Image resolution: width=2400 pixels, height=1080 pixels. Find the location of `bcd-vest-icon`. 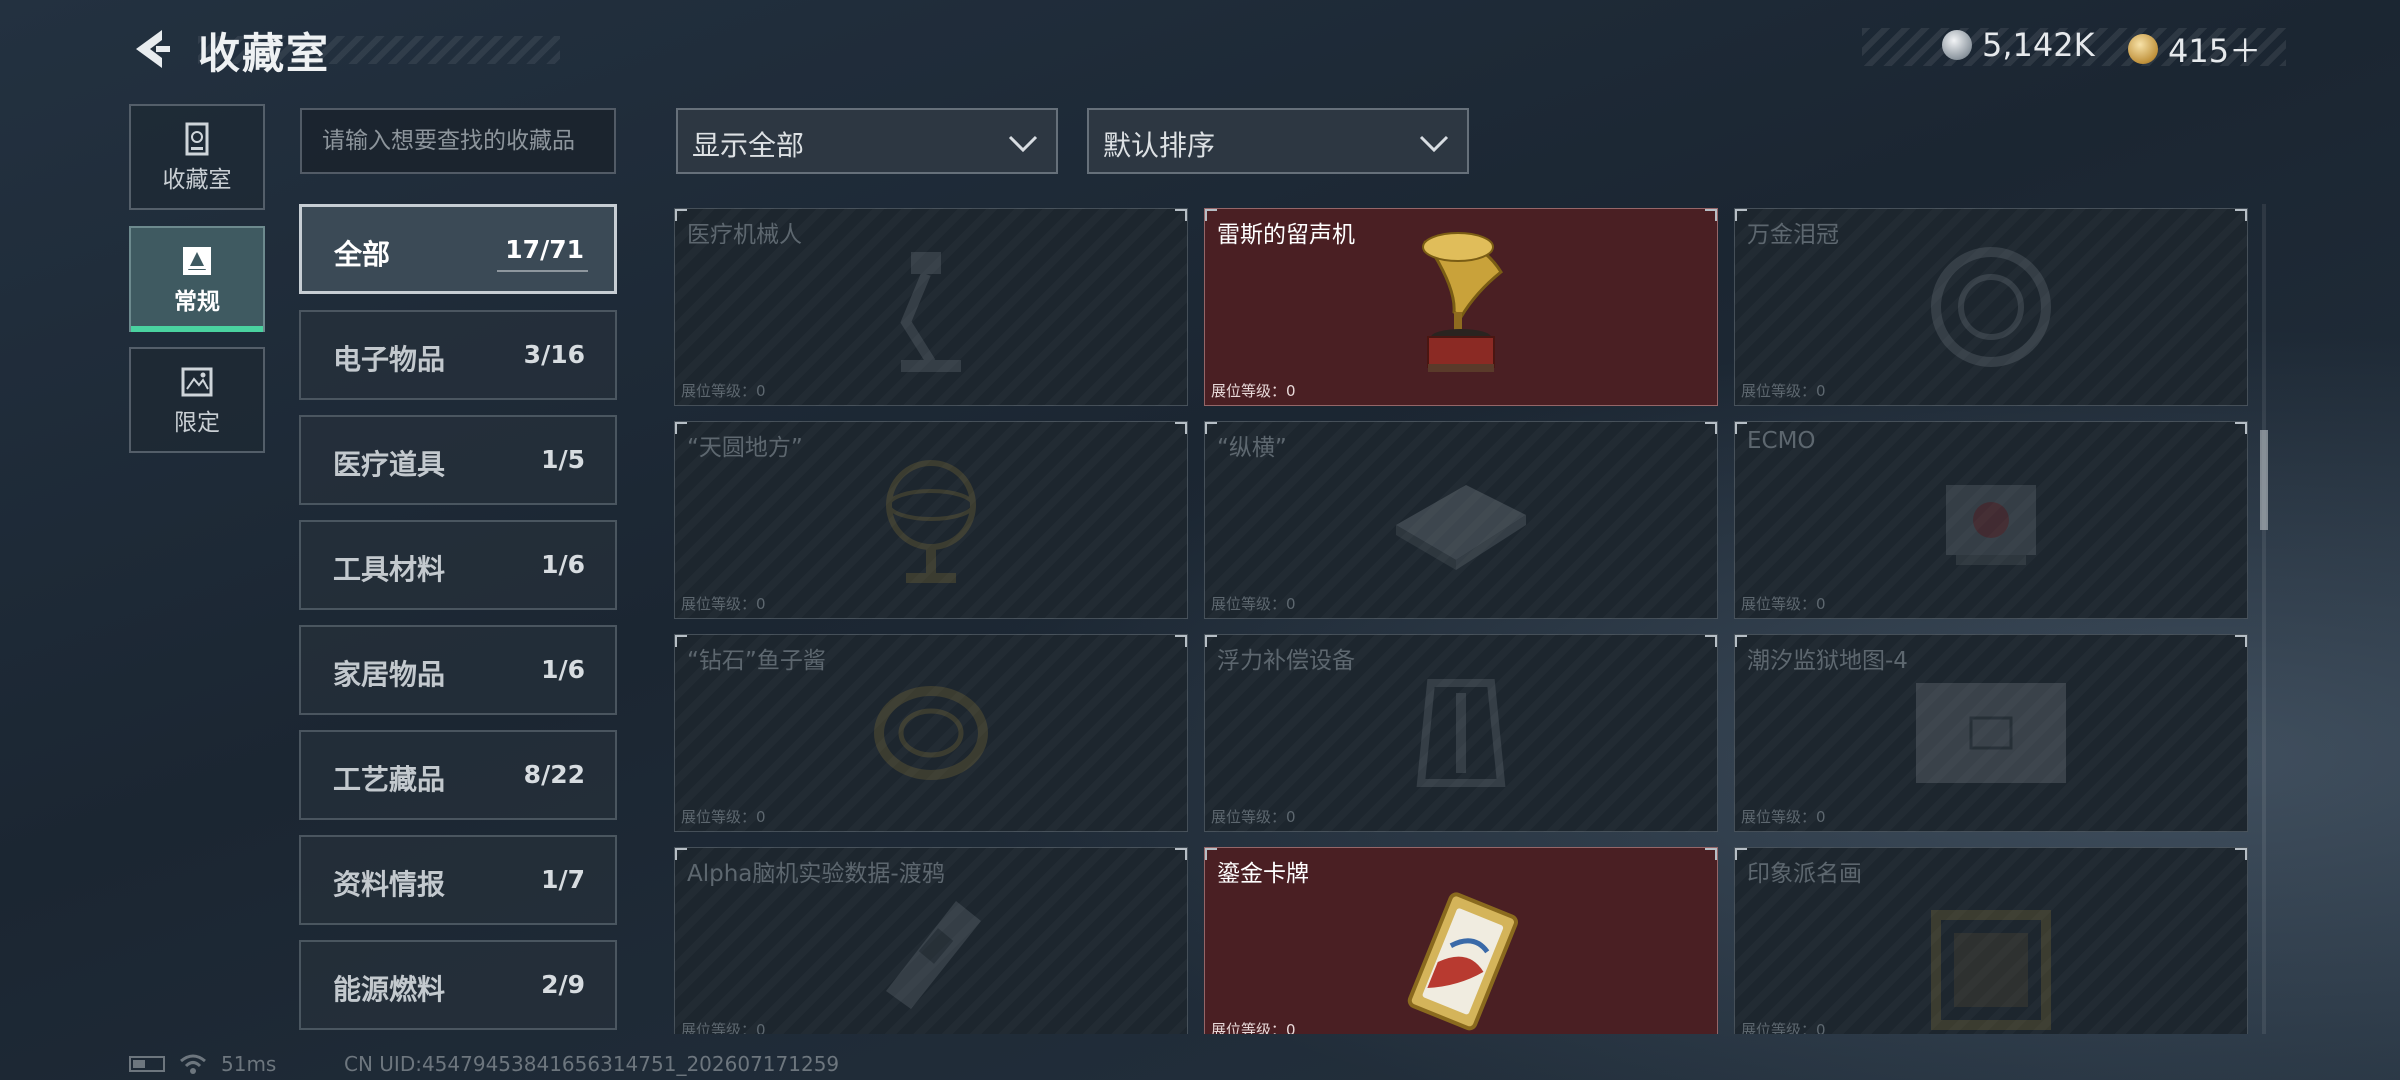

bcd-vest-icon is located at coordinates (1461, 733).